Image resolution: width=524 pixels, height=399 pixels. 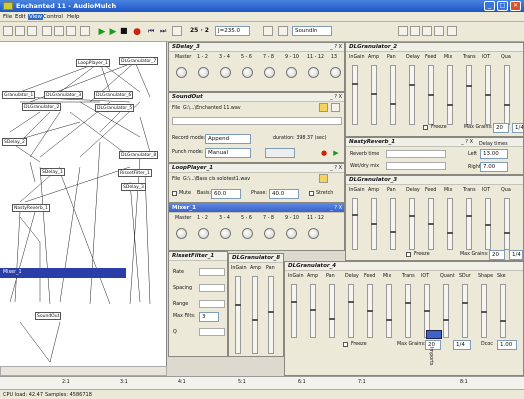 What do you see at coordinates (53, 17) in the screenshot?
I see `menu-control: Control` at bounding box center [53, 17].